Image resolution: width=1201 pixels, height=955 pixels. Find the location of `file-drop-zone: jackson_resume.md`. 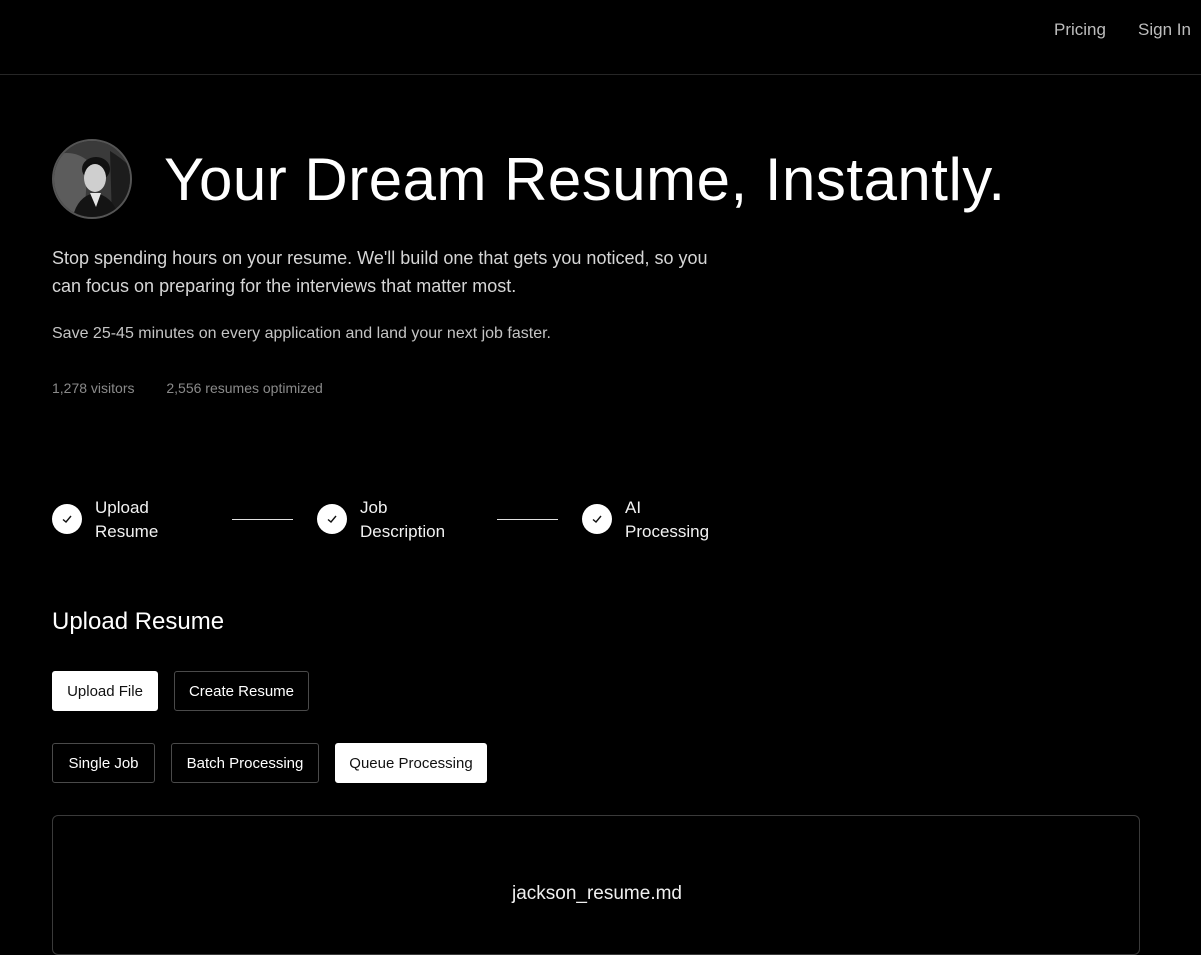

file-drop-zone: jackson_resume.md is located at coordinates (596, 885).